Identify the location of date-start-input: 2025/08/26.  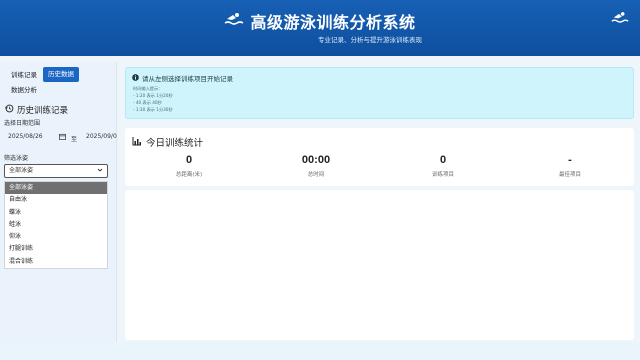
(37, 137).